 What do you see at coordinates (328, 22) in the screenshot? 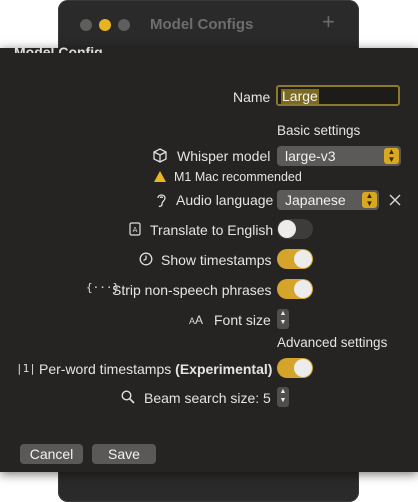
I see `add-config-button: +` at bounding box center [328, 22].